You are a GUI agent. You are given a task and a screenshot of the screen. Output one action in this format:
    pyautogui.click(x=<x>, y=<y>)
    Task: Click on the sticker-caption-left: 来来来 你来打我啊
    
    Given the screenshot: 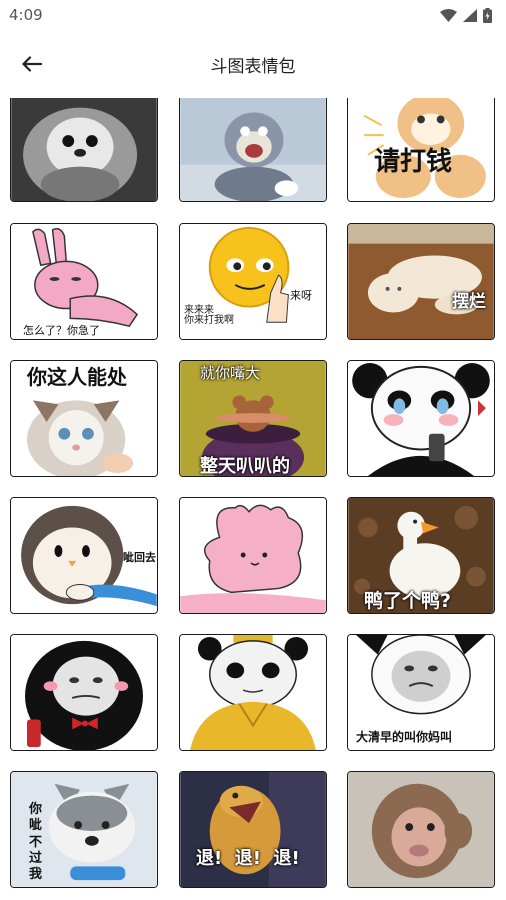 What is the action you would take?
    pyautogui.click(x=209, y=315)
    